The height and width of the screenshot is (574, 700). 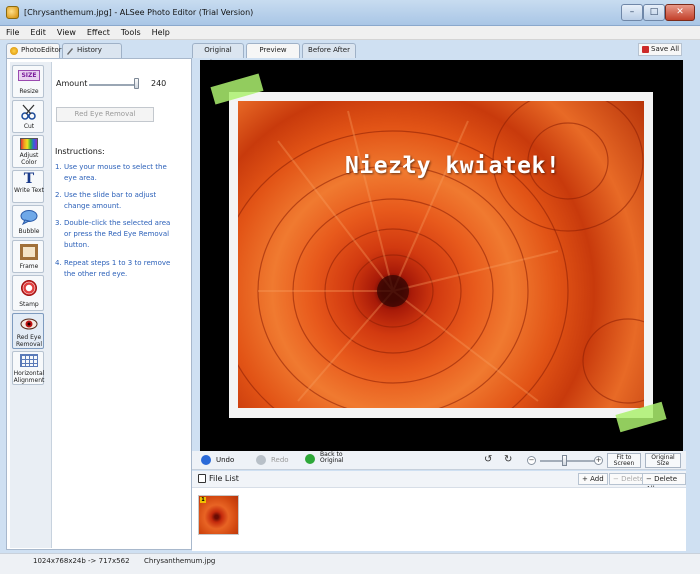 I want to click on delete-all-button: − Delete All, so click(x=664, y=483).